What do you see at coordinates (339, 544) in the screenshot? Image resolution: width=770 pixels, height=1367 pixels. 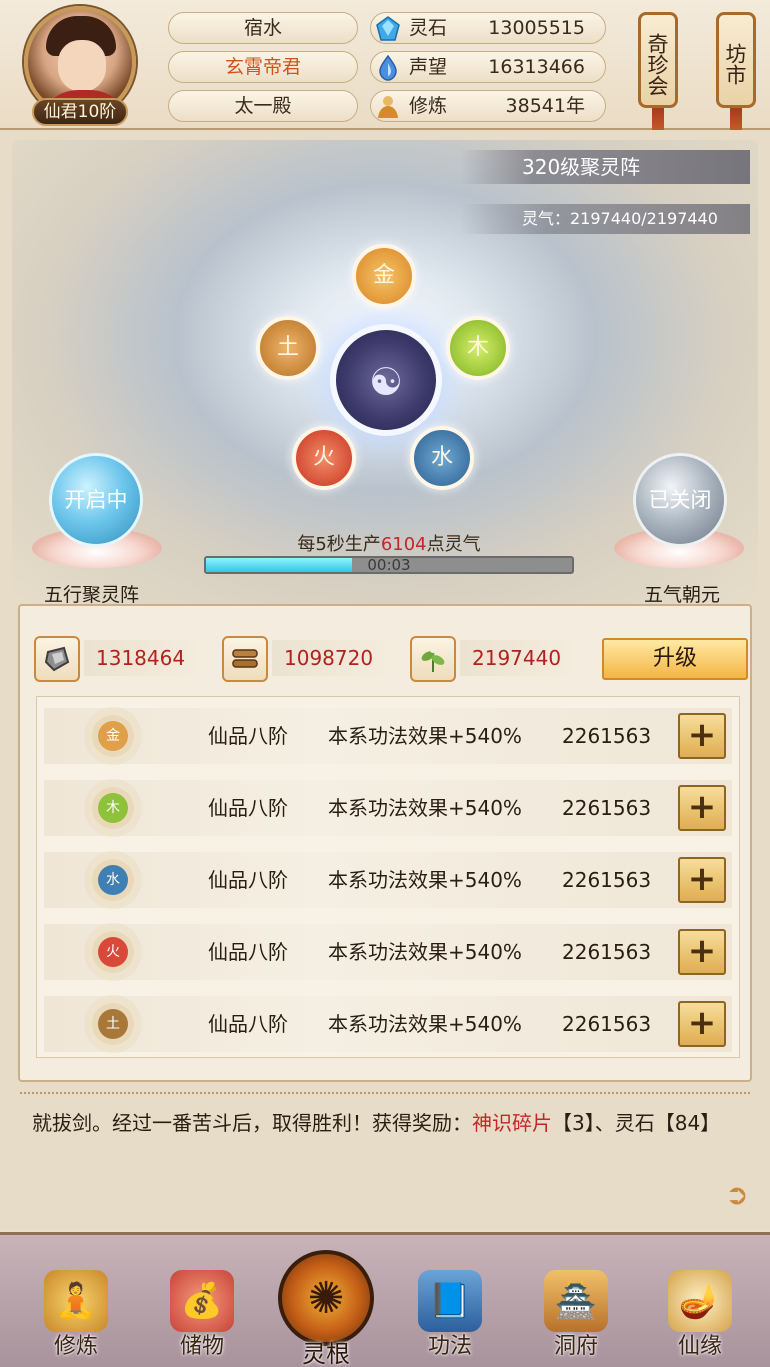 I see `production-prefix: 每5秒生产` at bounding box center [339, 544].